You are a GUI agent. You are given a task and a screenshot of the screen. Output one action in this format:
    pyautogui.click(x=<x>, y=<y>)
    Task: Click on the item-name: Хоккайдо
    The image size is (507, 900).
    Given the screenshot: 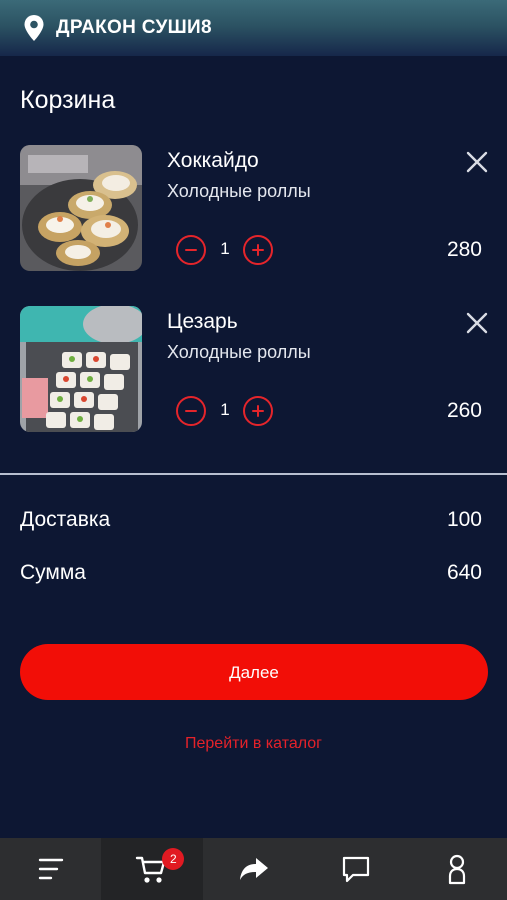 What is the action you would take?
    pyautogui.click(x=213, y=160)
    